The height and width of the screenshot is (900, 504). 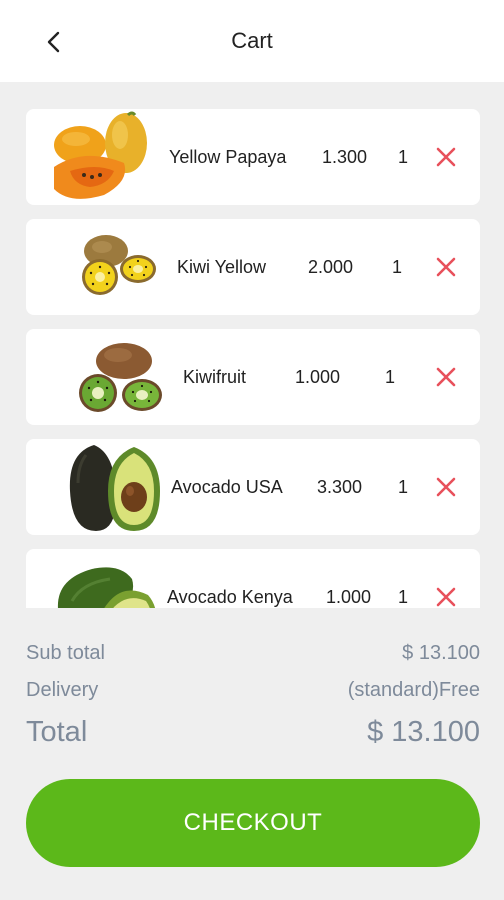 What do you see at coordinates (65, 653) in the screenshot?
I see `subtotal-label: Sub total` at bounding box center [65, 653].